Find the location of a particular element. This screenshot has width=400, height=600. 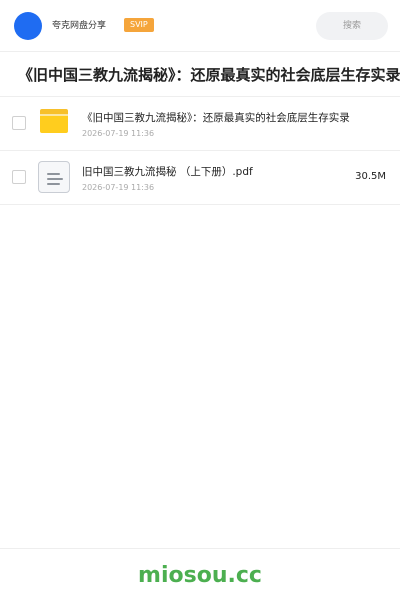

search-button: 搜索 is located at coordinates (352, 26).